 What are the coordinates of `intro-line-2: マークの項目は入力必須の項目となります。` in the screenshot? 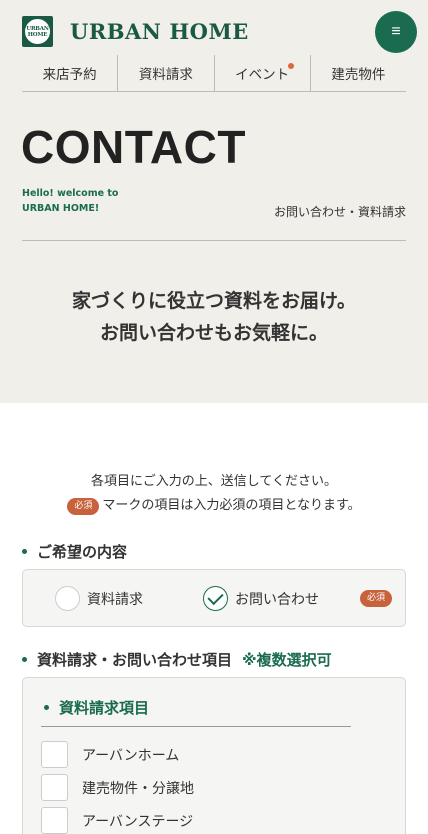 It's located at (231, 505).